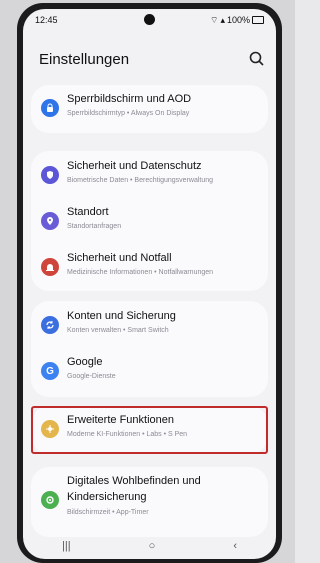  Describe the element at coordinates (129, 99) in the screenshot. I see `settings-item-label: Sperrbildschirm und AOD` at that location.